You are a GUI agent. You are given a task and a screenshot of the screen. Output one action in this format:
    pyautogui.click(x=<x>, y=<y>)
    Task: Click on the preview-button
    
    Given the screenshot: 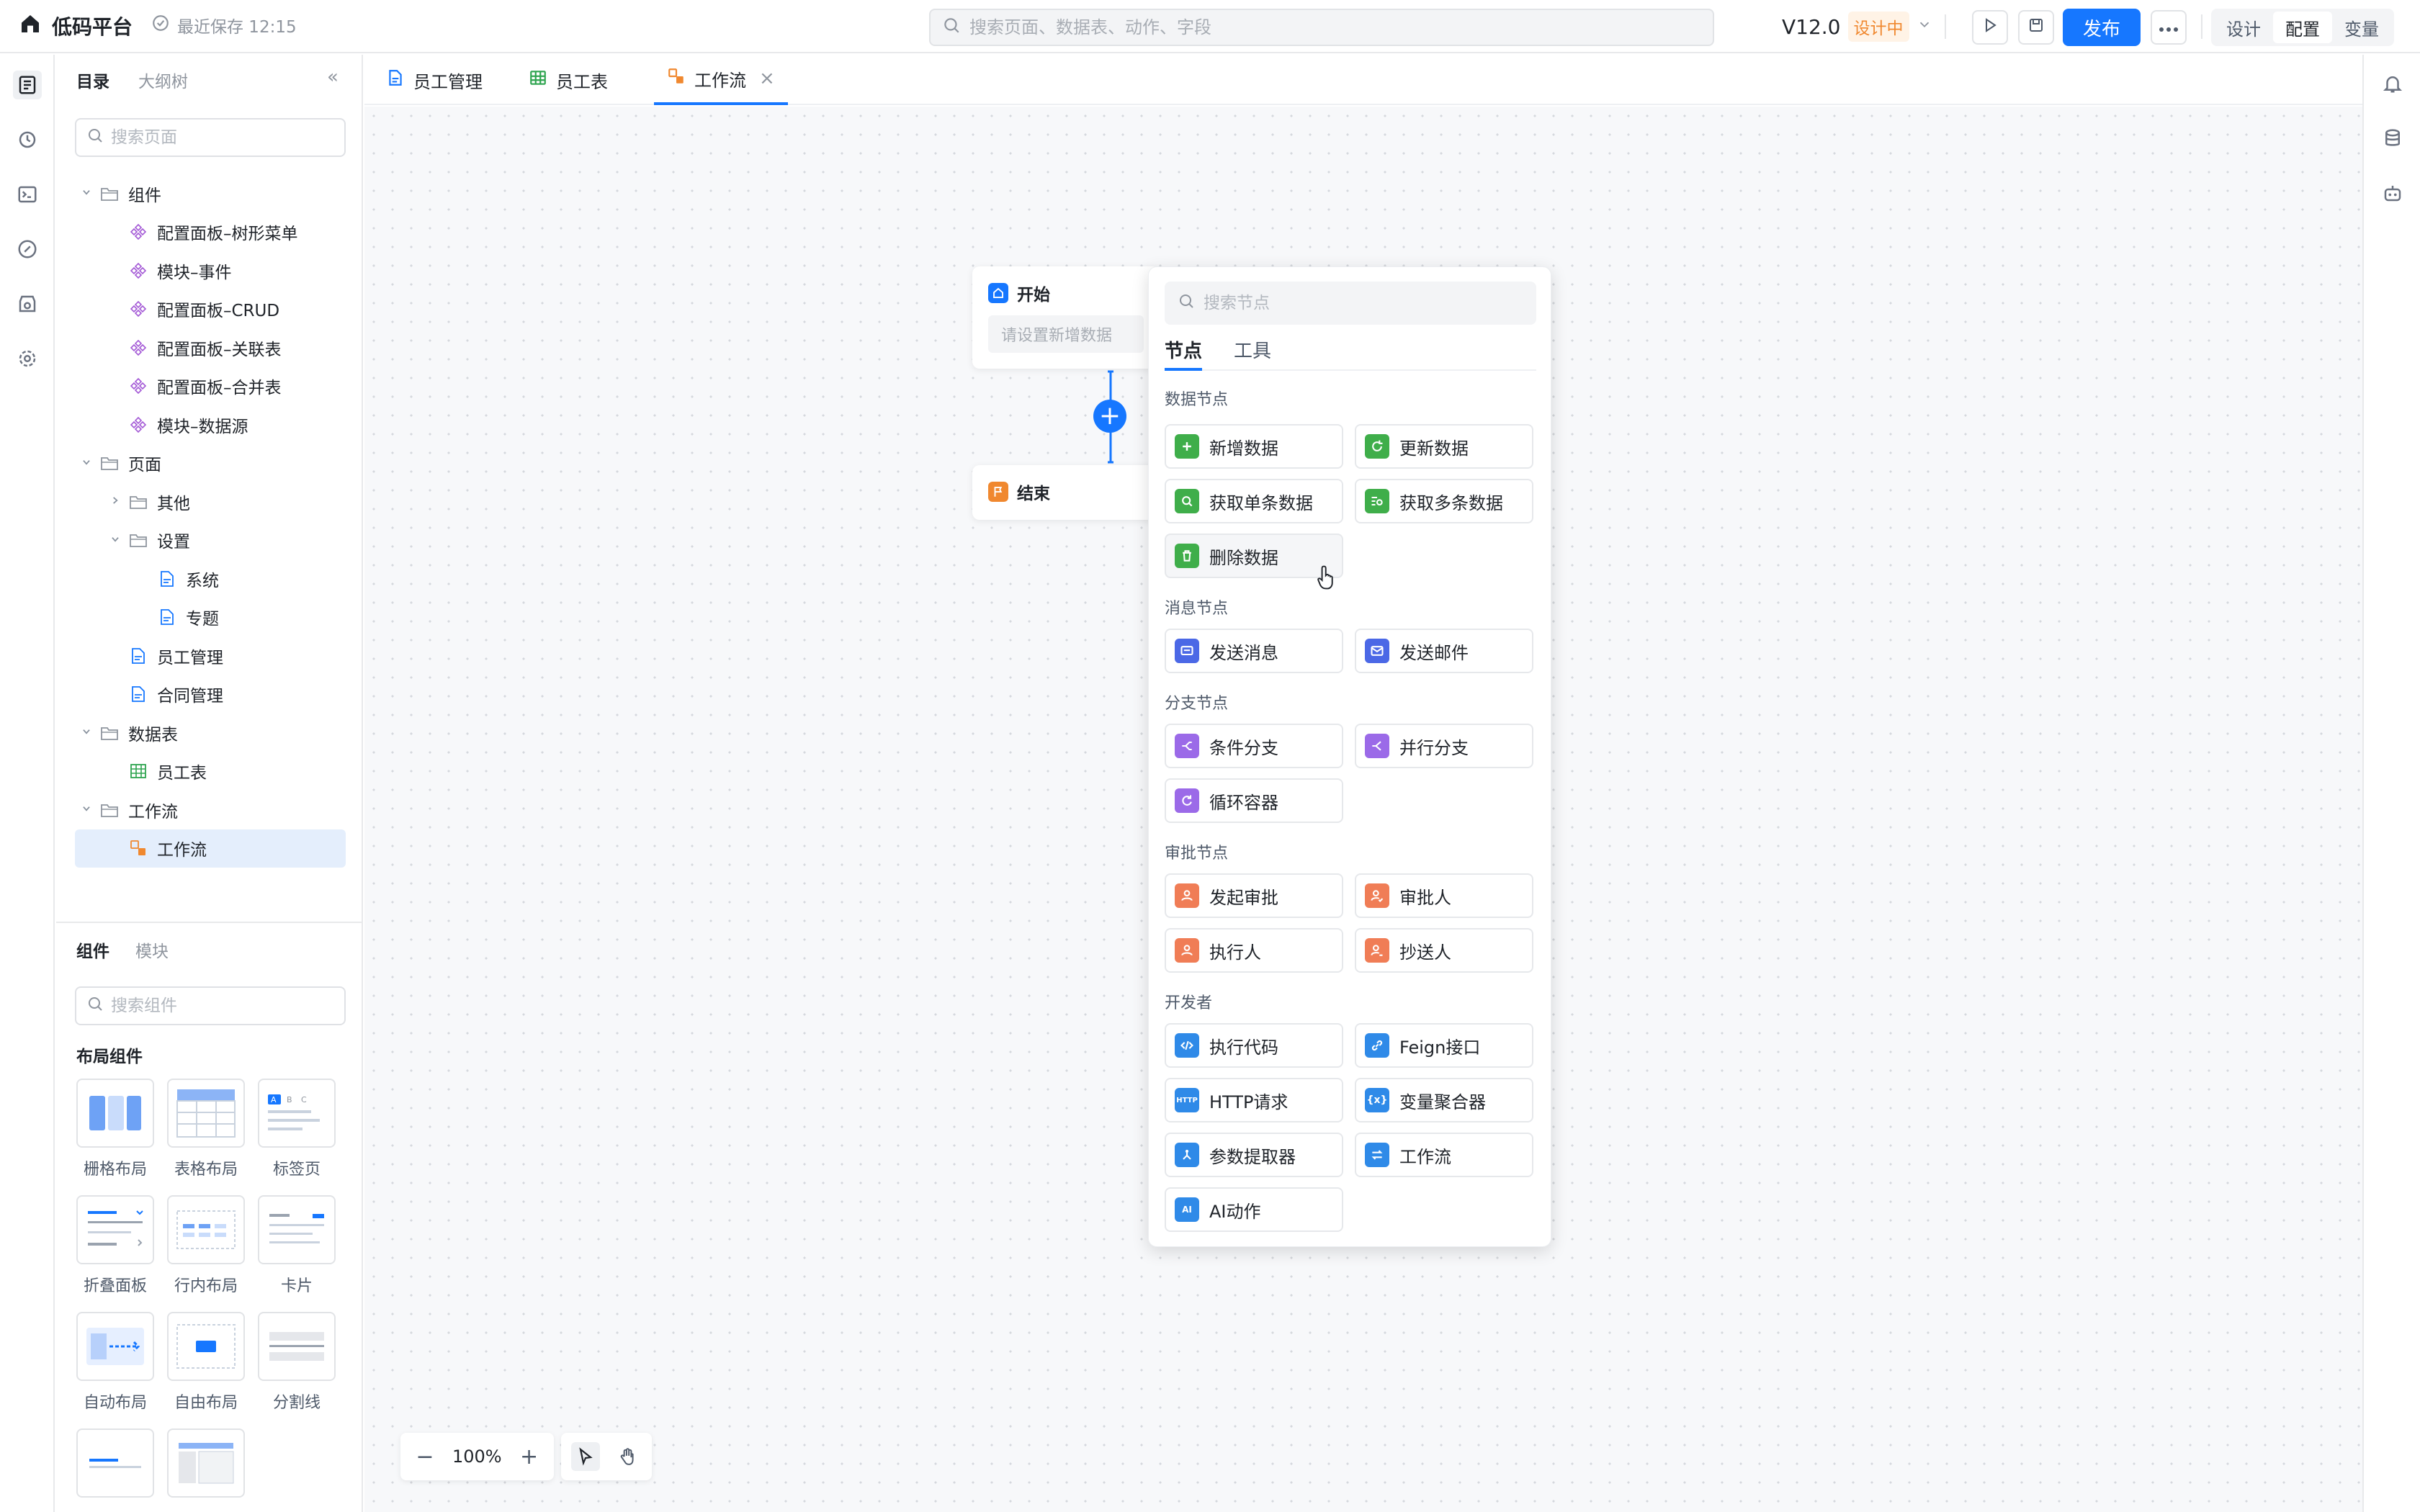 What is the action you would take?
    pyautogui.click(x=1990, y=27)
    